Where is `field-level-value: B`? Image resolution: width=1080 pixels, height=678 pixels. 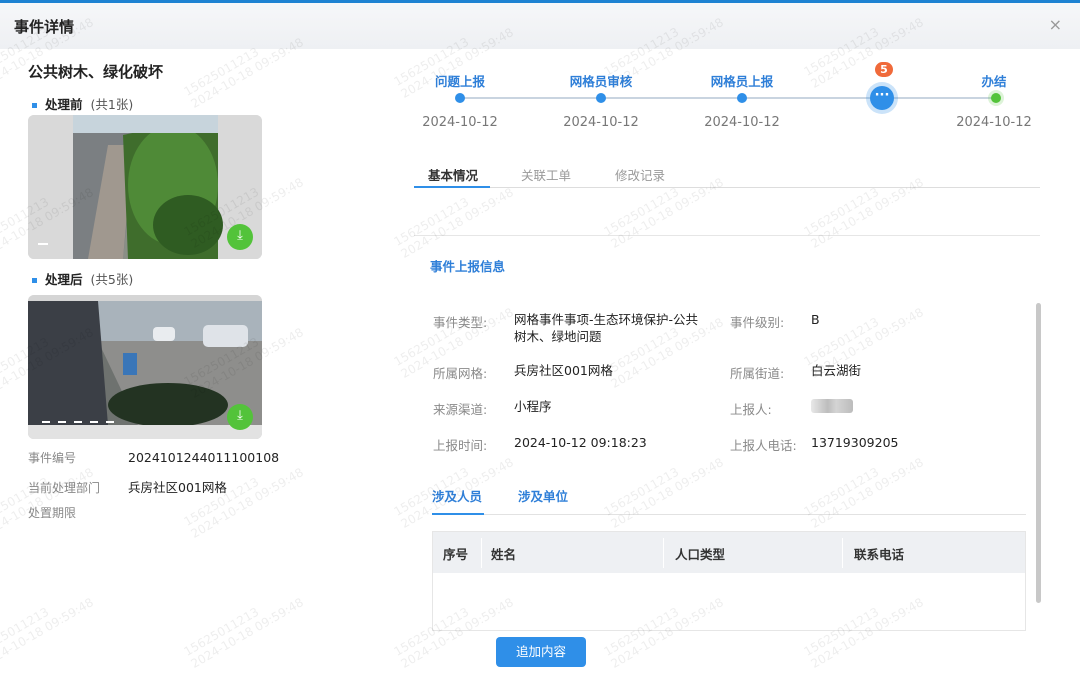
field-level-value: B is located at coordinates (815, 319).